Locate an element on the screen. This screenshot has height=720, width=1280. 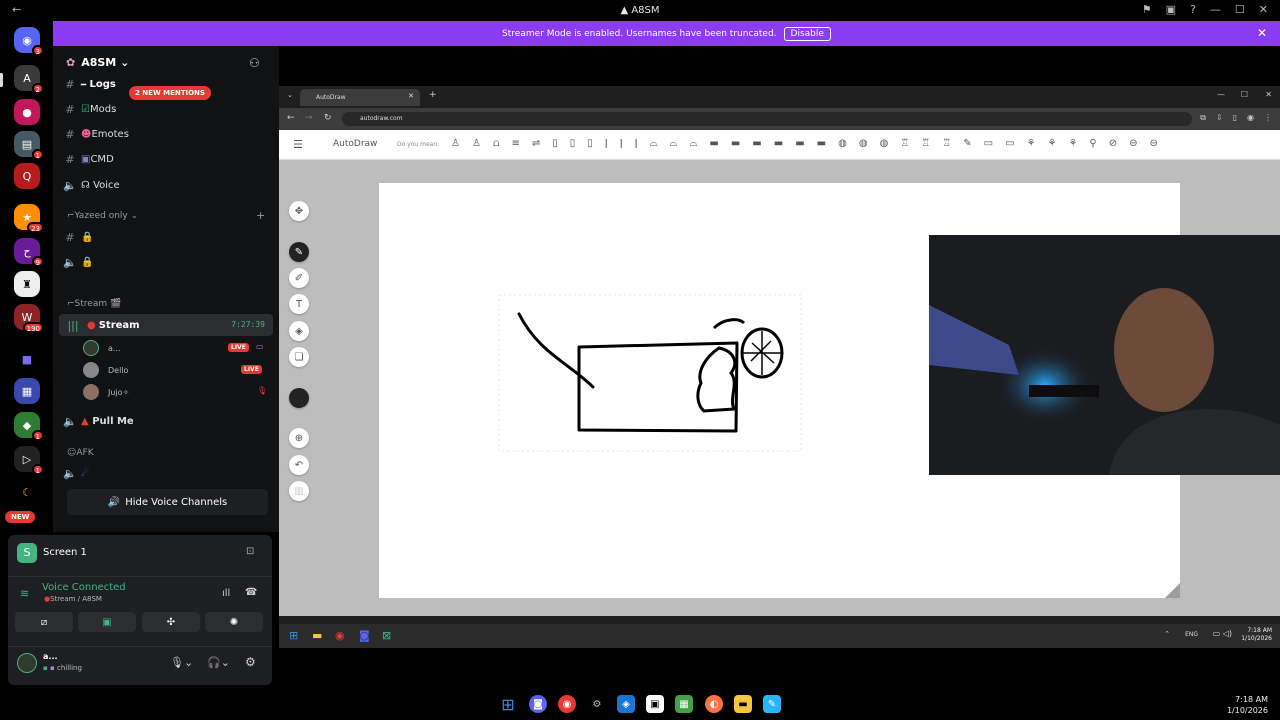
shape-tool-icon: ❏ is located at coordinates (299, 357).